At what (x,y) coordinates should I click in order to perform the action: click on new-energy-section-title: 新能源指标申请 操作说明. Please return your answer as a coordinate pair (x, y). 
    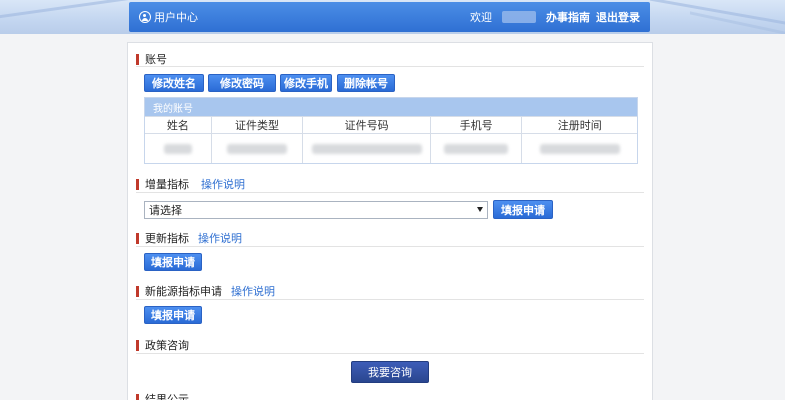
    Looking at the image, I should click on (205, 291).